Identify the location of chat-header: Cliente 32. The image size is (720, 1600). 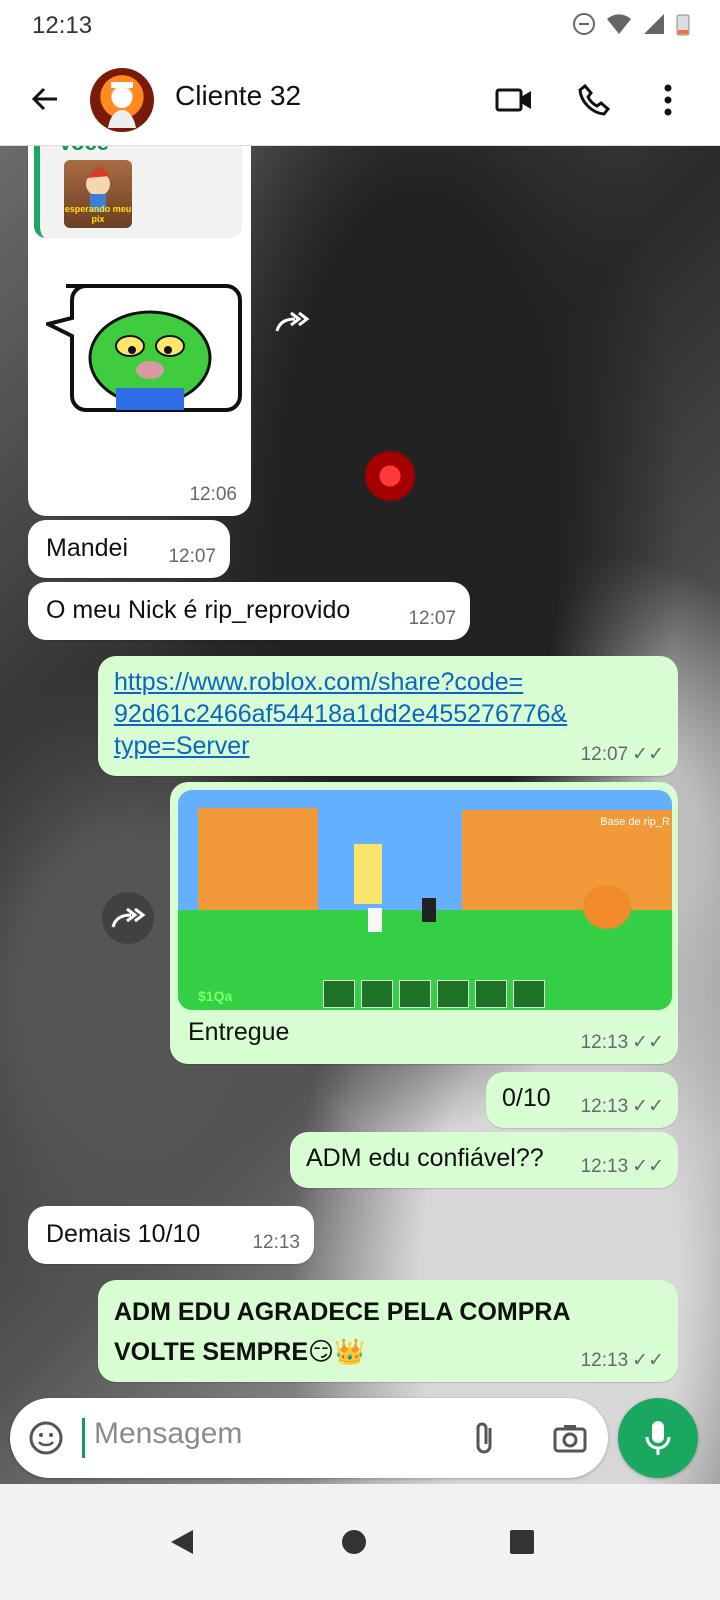
(360, 99).